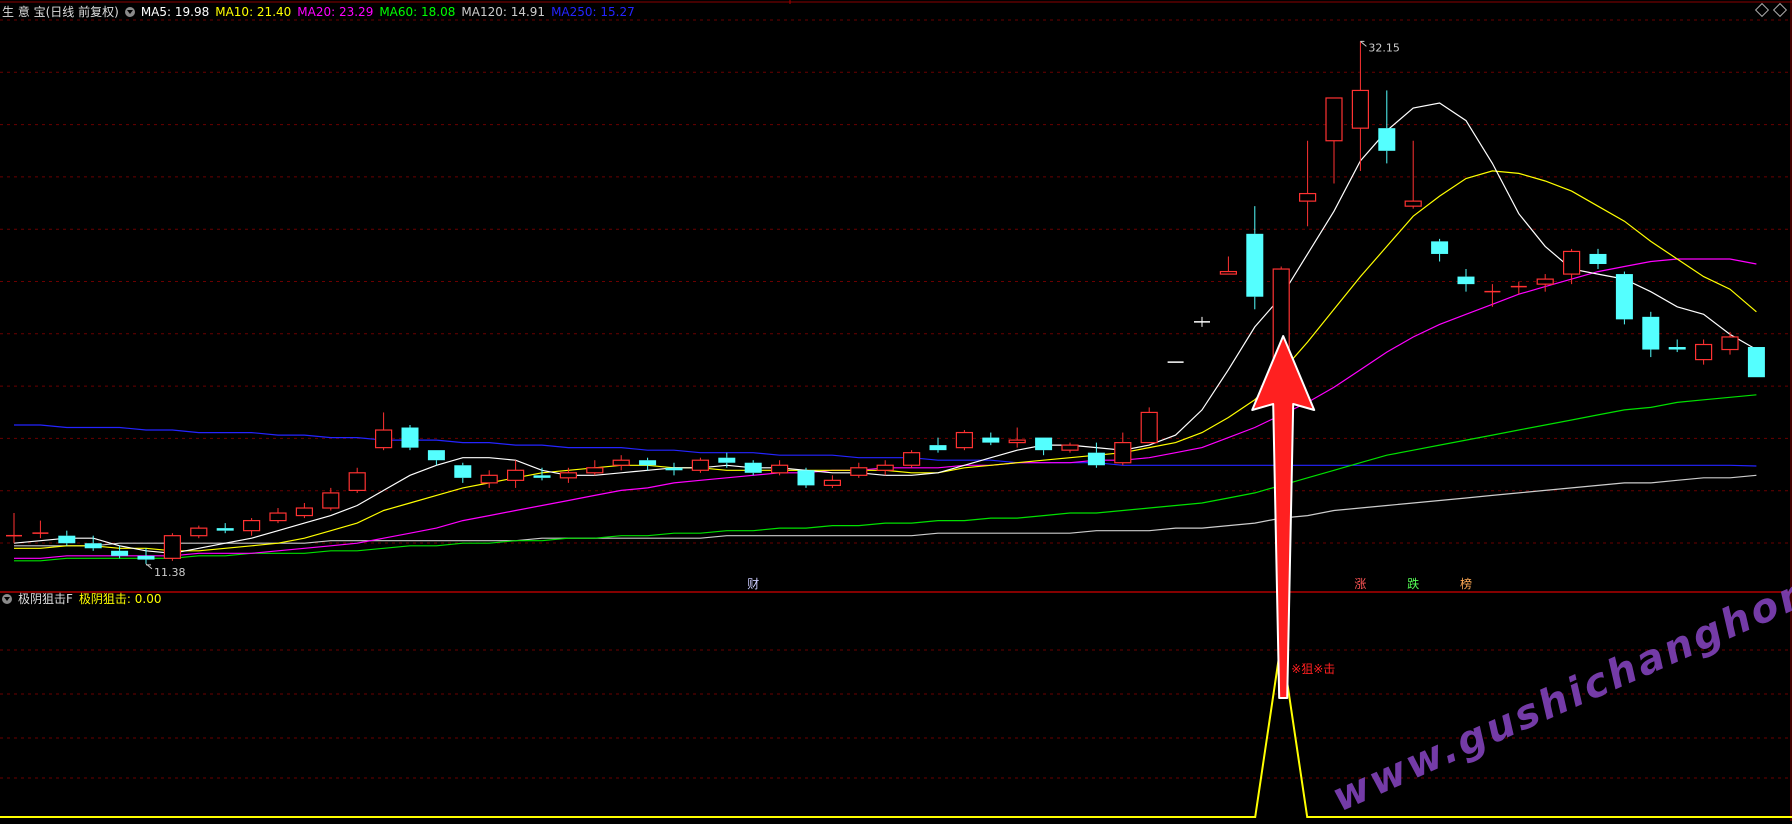  I want to click on ma120-label: MA120: 14.91, so click(503, 12).